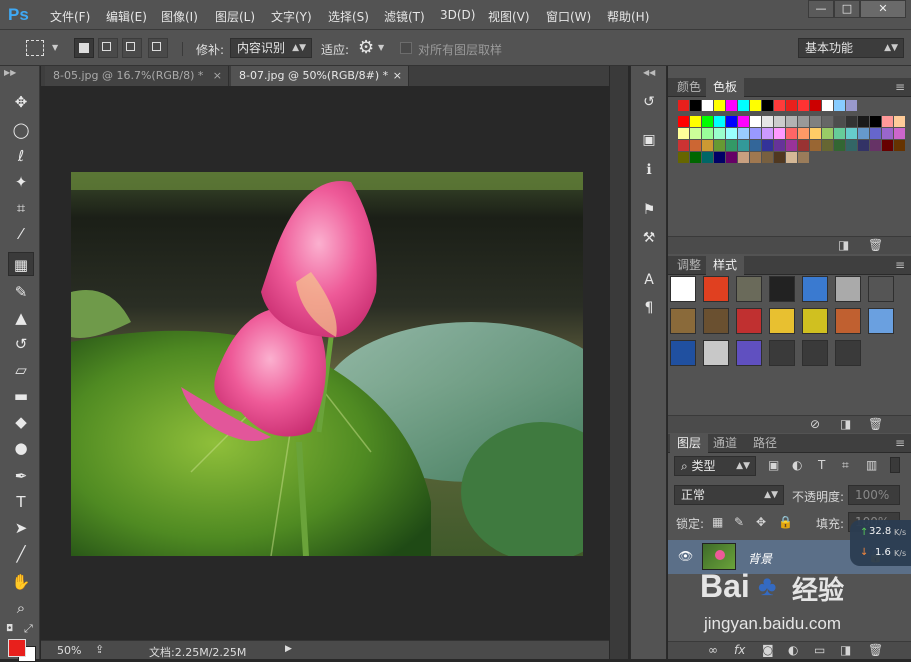  Describe the element at coordinates (21, 208) in the screenshot. I see `crop-tool-icon: ⌗` at that location.